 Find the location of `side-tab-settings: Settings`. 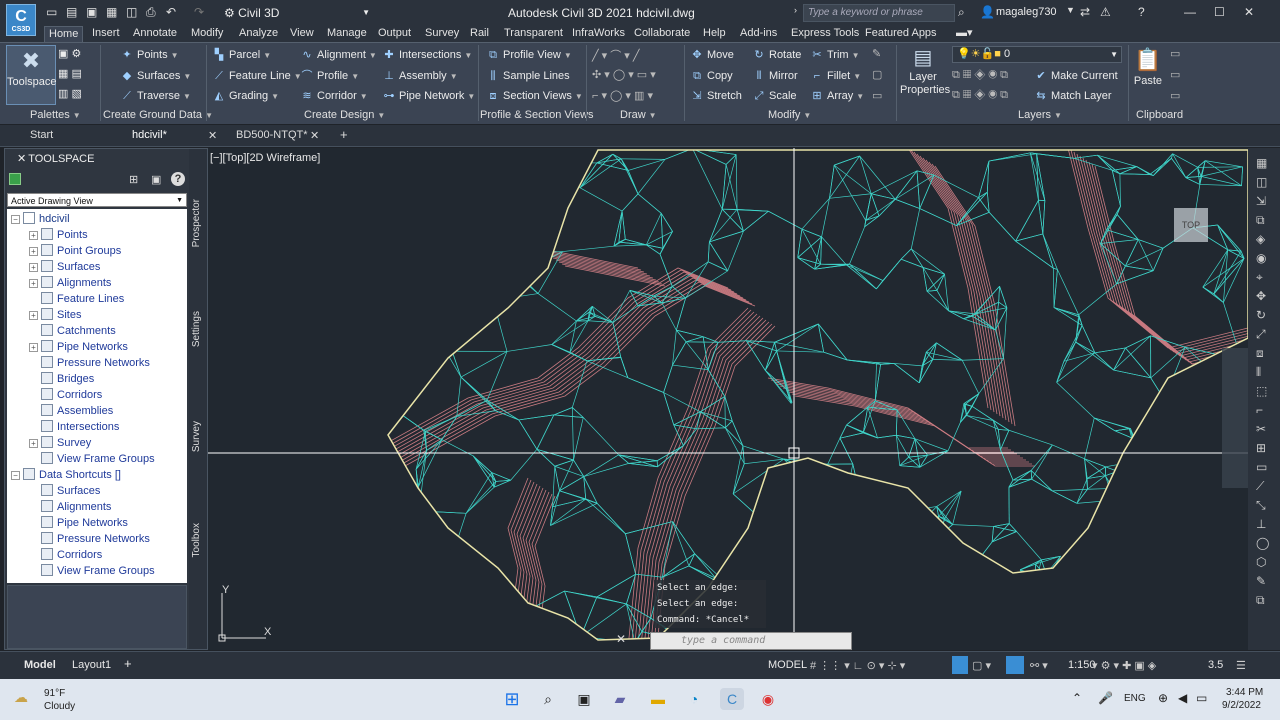

side-tab-settings: Settings is located at coordinates (196, 329).